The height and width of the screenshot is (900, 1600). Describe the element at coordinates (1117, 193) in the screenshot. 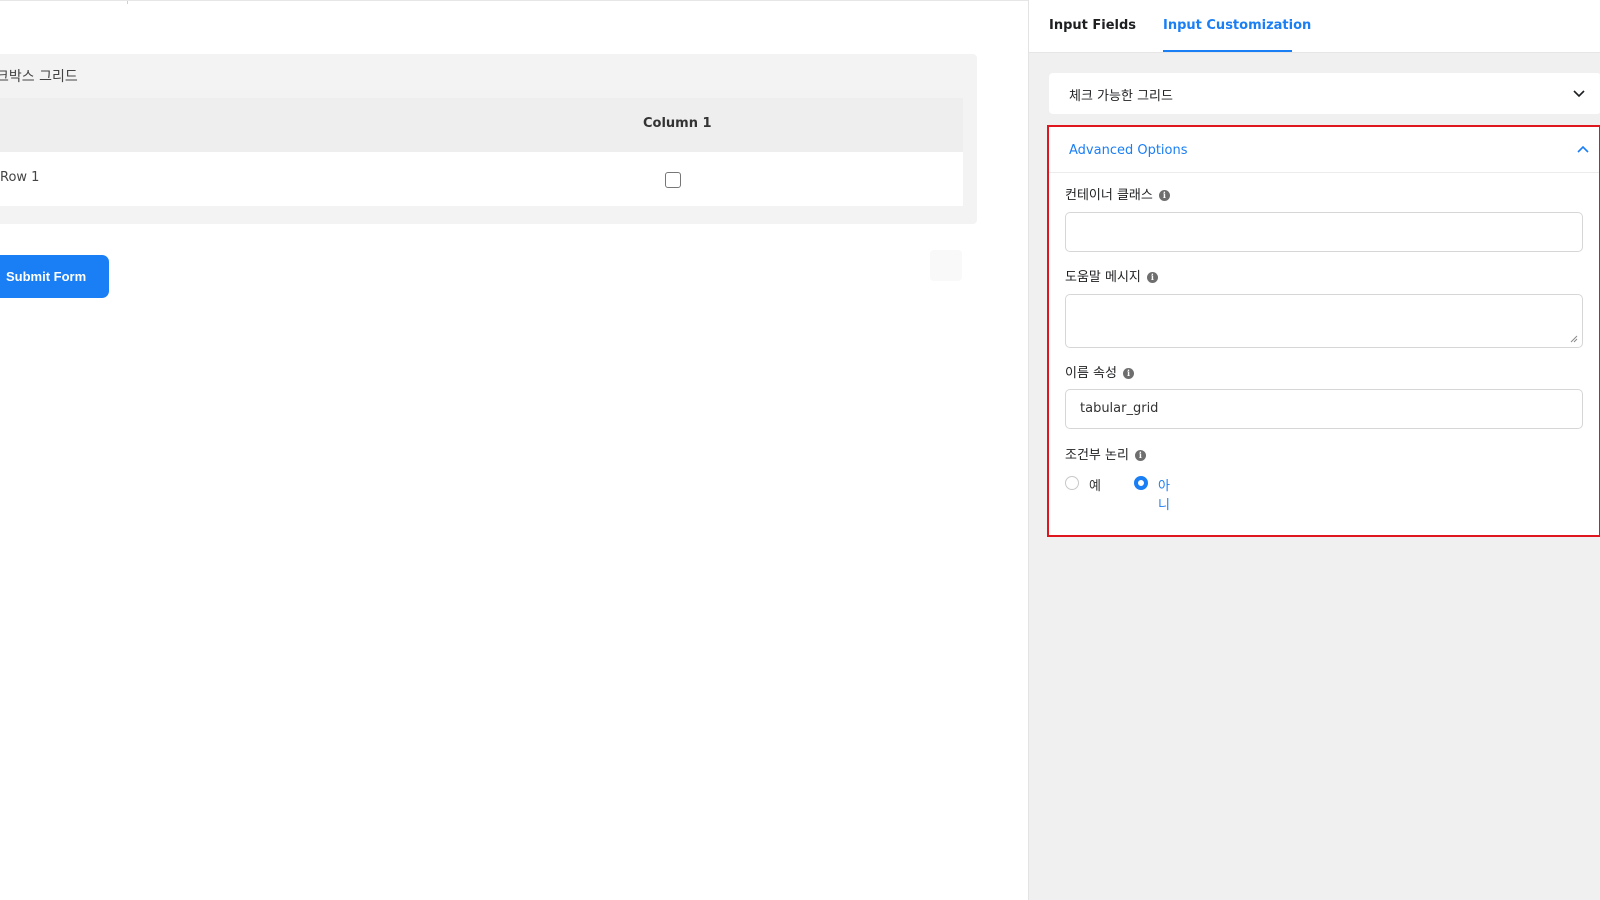

I see `container-class-label: 컨테이너 클래스 i` at that location.